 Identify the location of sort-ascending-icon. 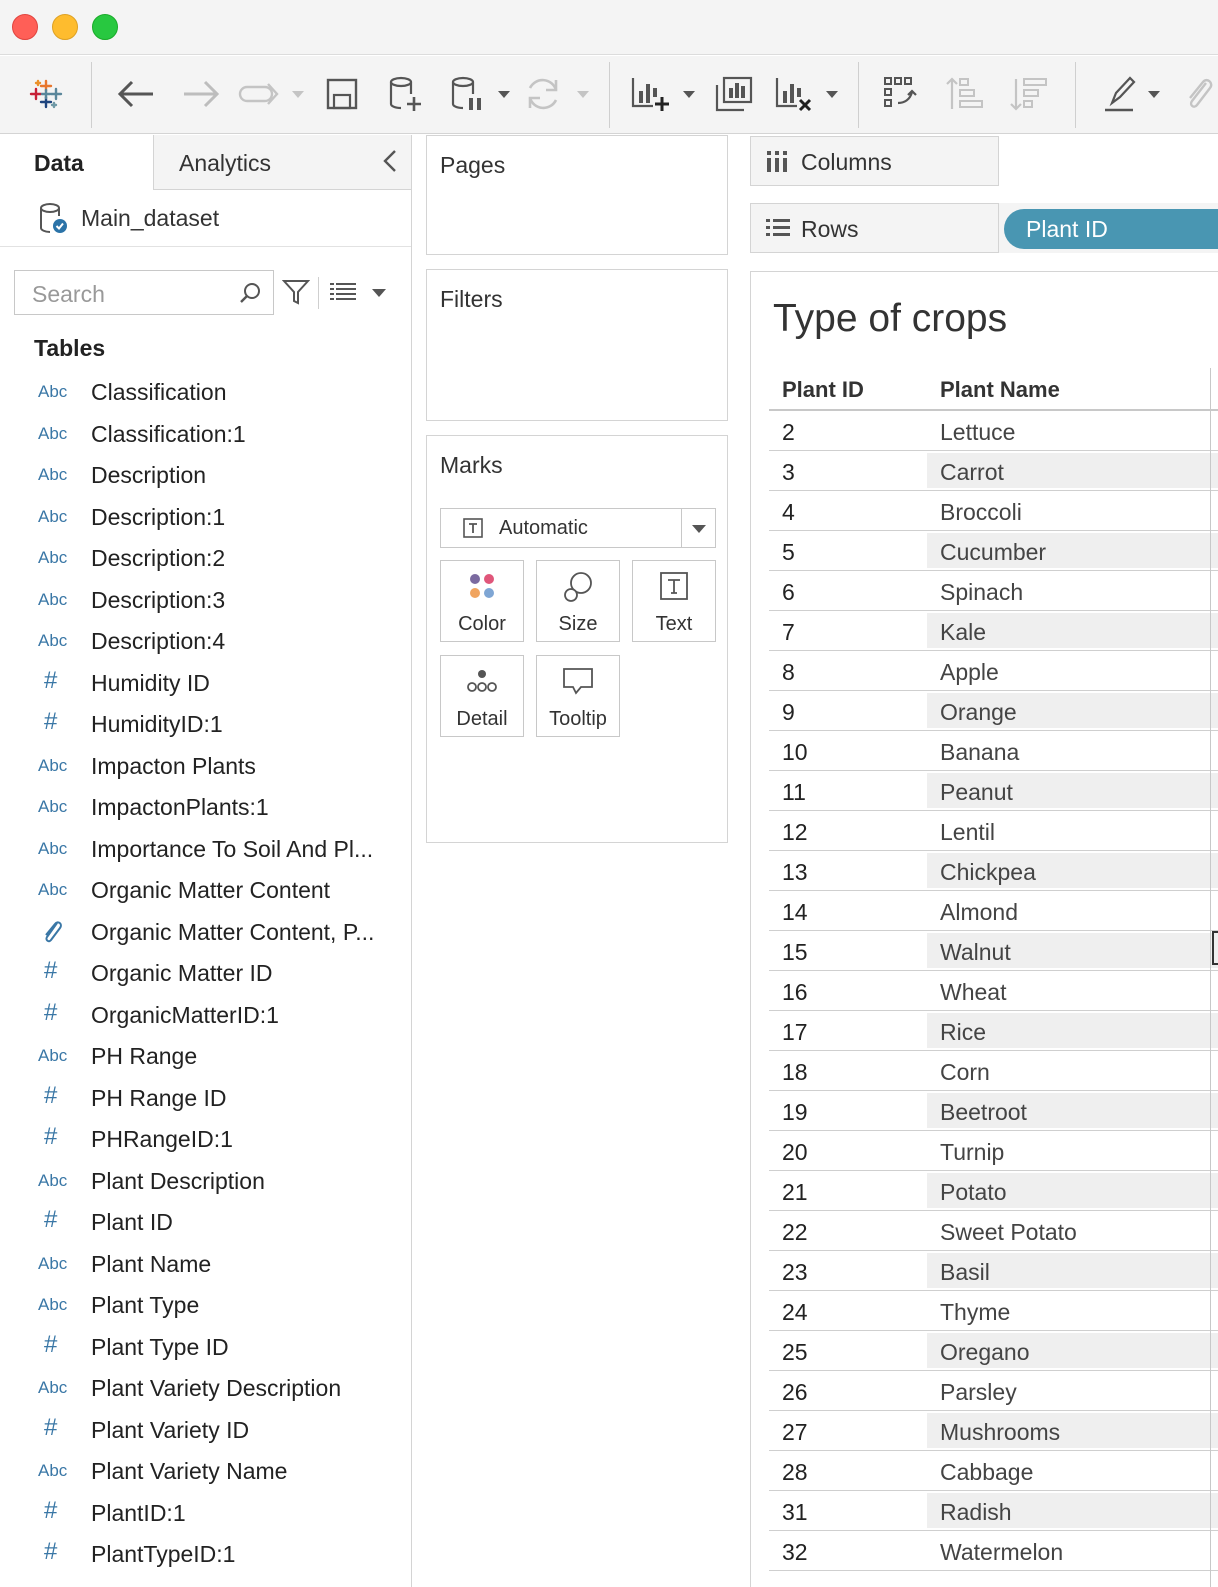
(966, 94).